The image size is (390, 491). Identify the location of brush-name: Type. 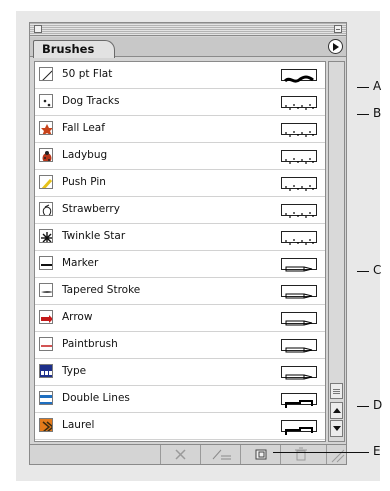
(74, 371).